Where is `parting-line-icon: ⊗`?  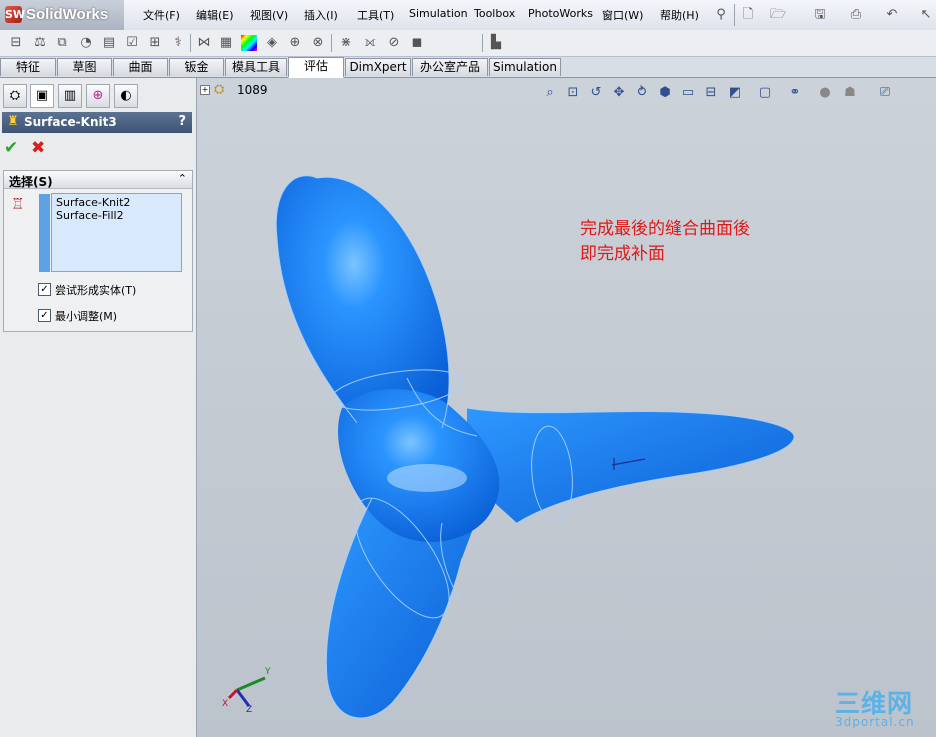
parting-line-icon: ⊗ is located at coordinates (318, 43).